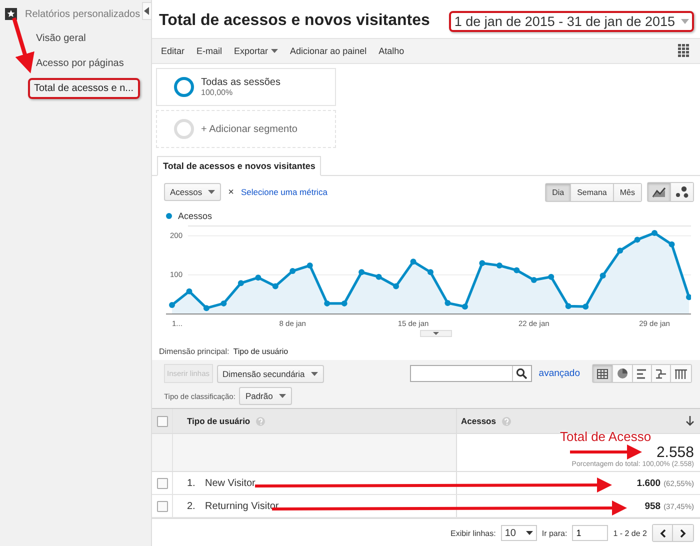 The image size is (700, 546). I want to click on sort-type-dropdown: Padrão, so click(265, 396).